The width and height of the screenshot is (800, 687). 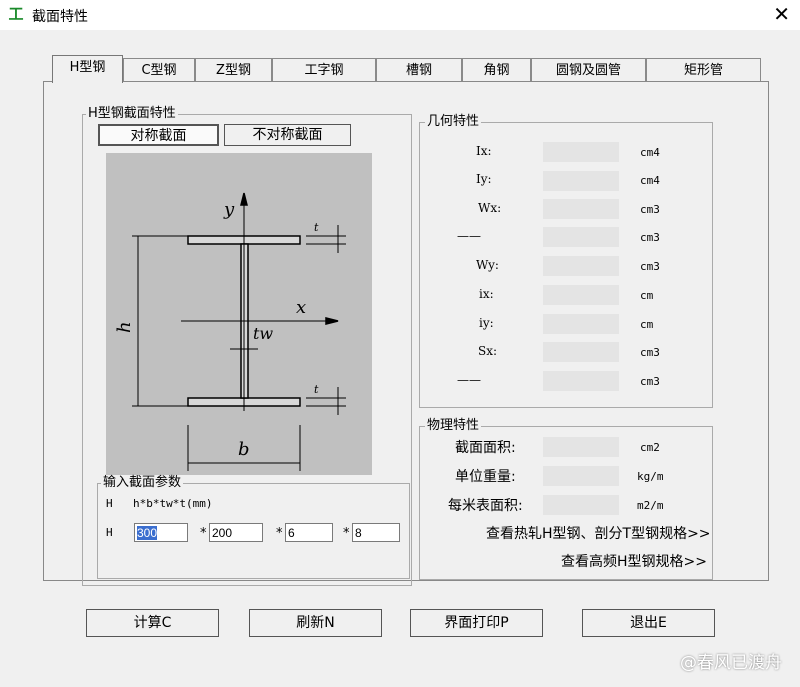 What do you see at coordinates (486, 323) in the screenshot?
I see `iy-radius-label: iy:` at bounding box center [486, 323].